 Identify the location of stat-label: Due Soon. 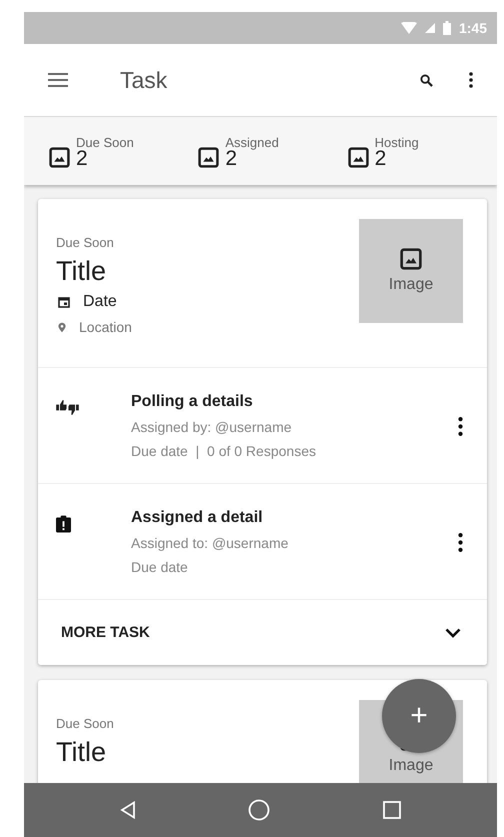
(105, 142).